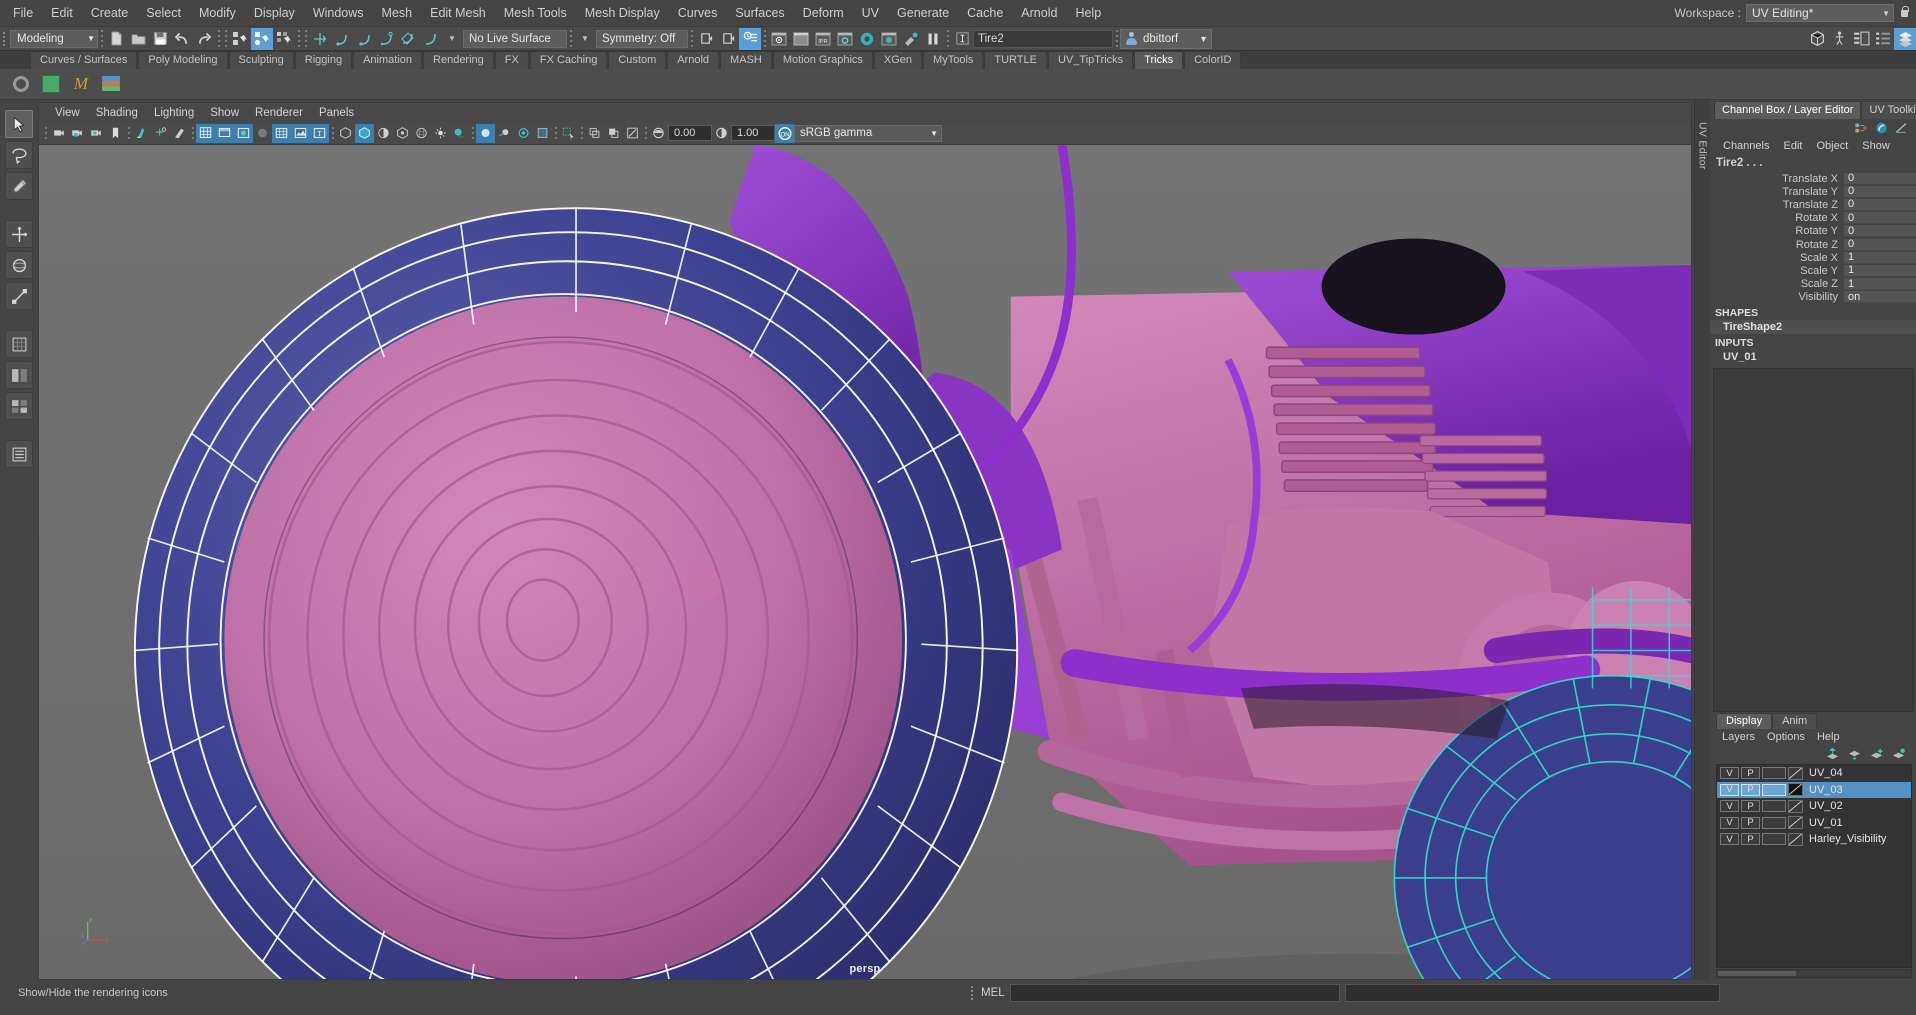  Describe the element at coordinates (19, 234) in the screenshot. I see `move-tool-button` at that location.